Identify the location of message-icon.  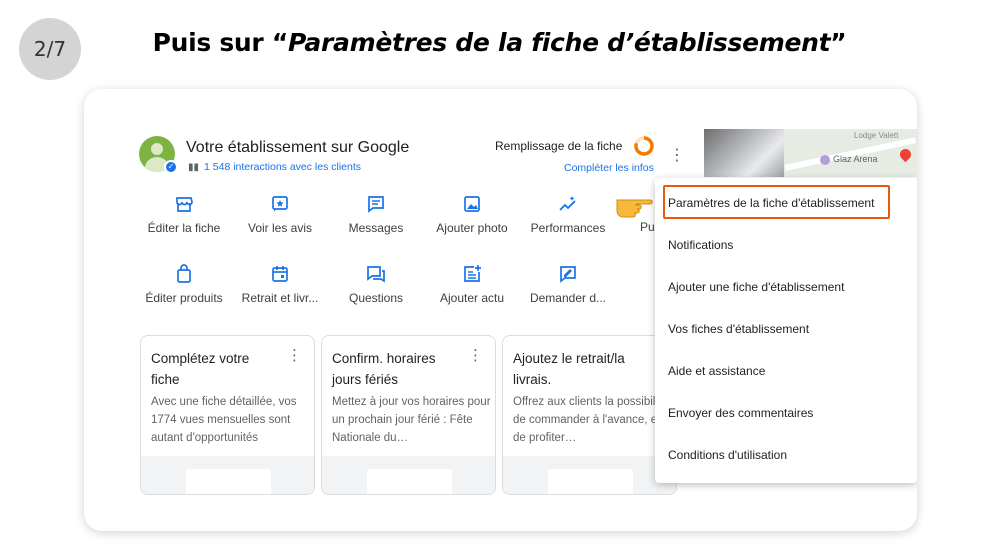
(376, 204).